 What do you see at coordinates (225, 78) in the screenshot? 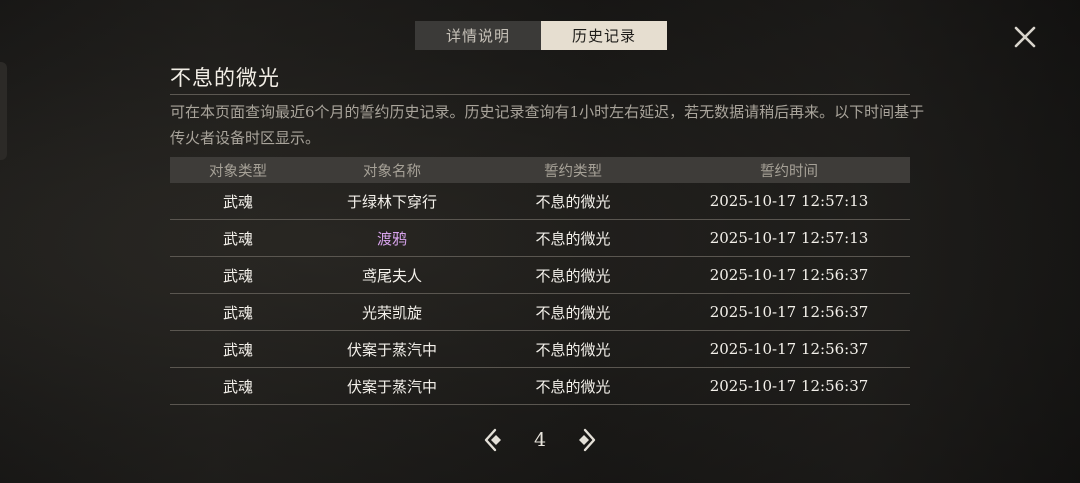
I see `page-title: 不息的微光` at bounding box center [225, 78].